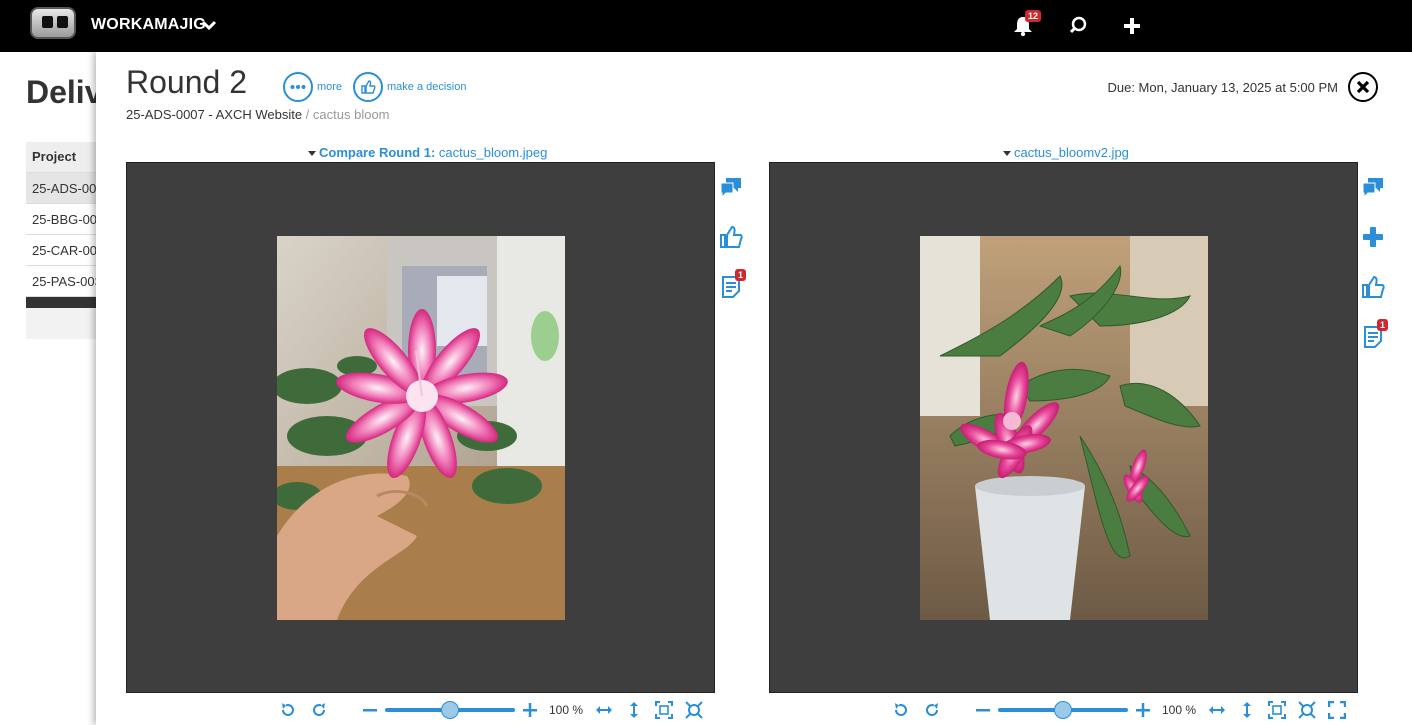 The width and height of the screenshot is (1412, 725). I want to click on make-decision-button: make a decision, so click(410, 87).